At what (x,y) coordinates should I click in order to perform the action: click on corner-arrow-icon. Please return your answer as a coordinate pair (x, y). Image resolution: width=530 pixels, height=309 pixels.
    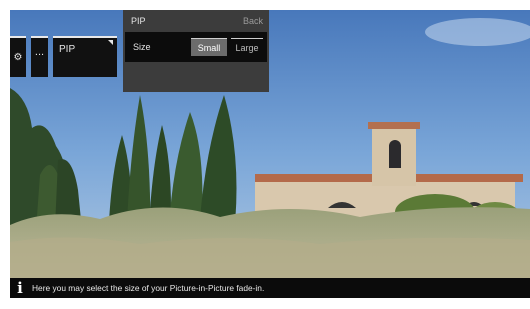
    Looking at the image, I should click on (110, 42).